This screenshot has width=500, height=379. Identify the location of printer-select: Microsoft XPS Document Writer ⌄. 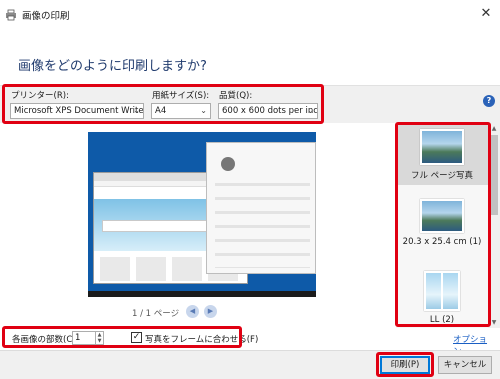
(77, 111).